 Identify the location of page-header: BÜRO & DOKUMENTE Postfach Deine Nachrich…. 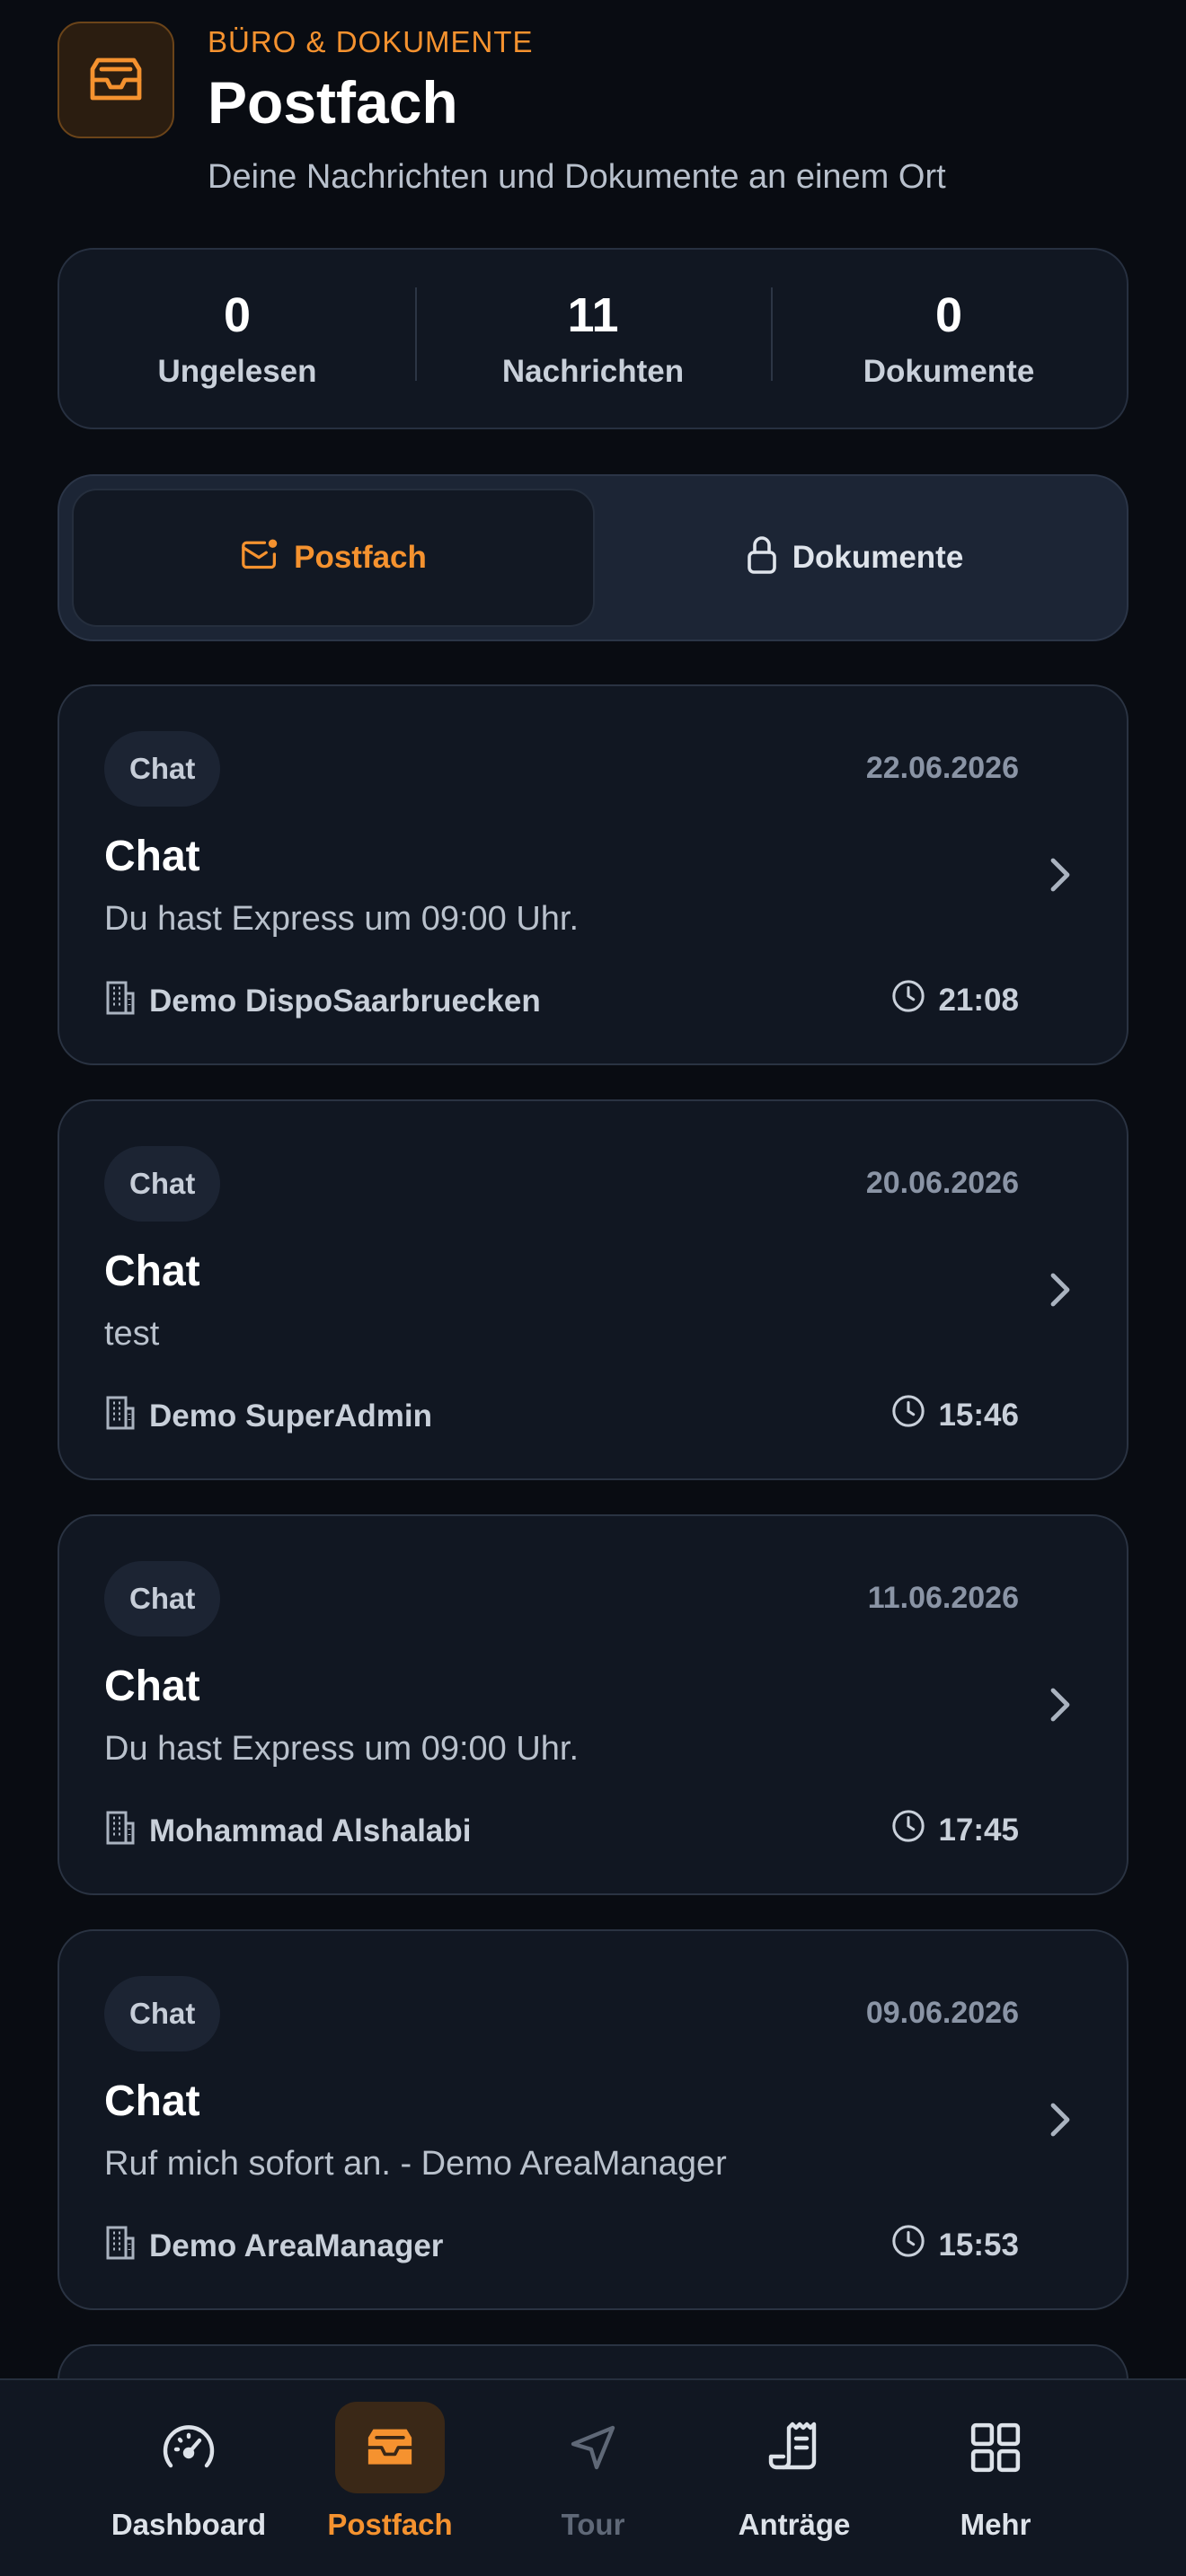
(593, 114).